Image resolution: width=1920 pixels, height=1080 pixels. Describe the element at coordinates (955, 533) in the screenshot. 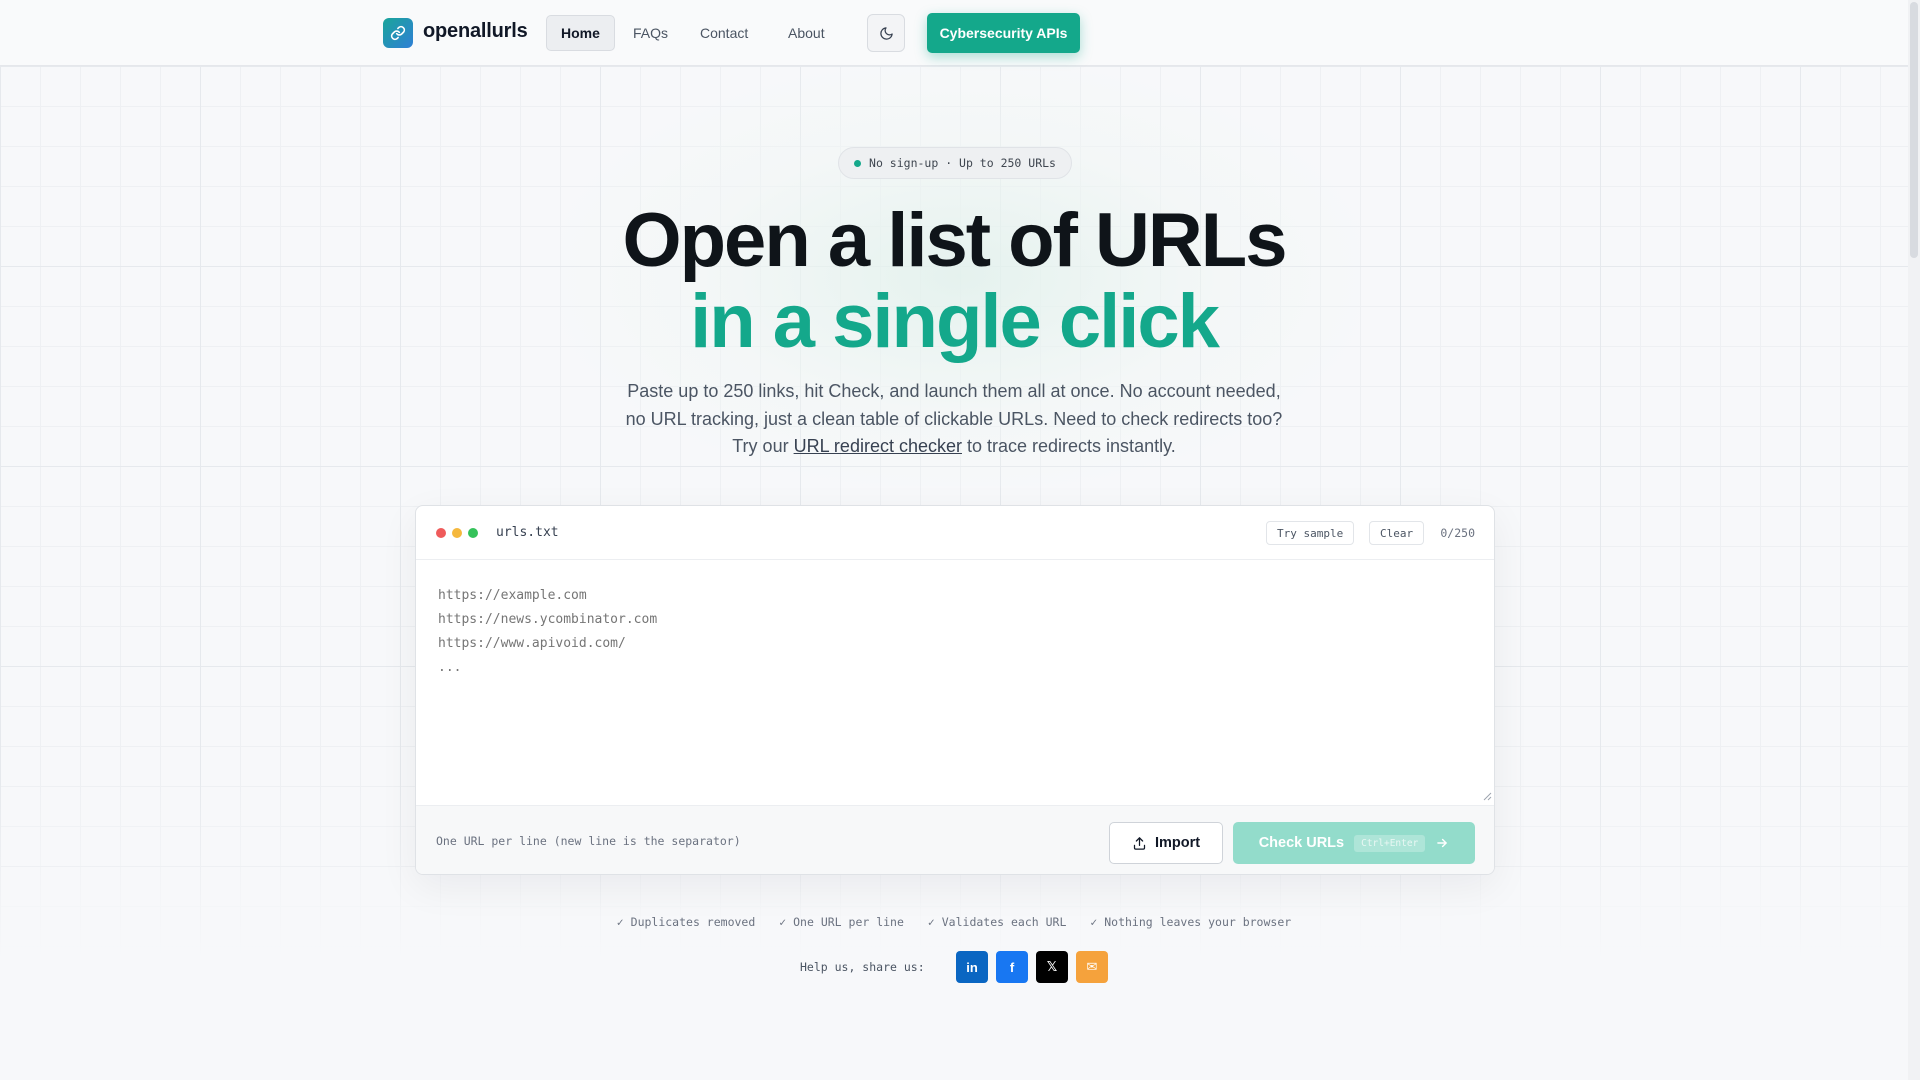

I see `editor-header: urls.txt Try sample Clear 0/250` at that location.